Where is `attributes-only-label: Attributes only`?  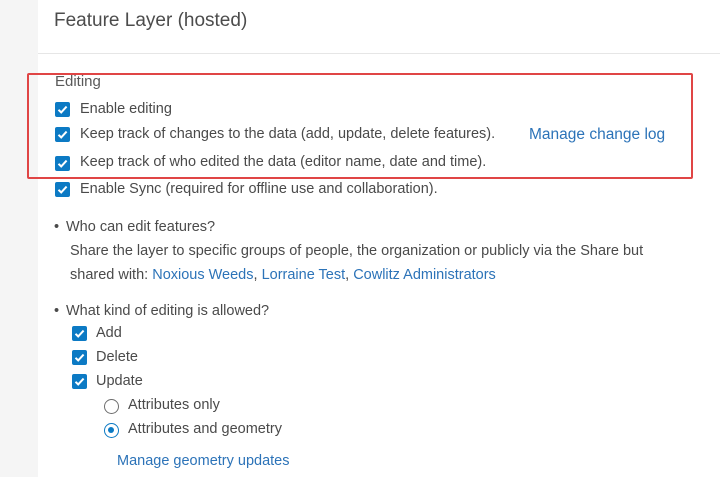 attributes-only-label: Attributes only is located at coordinates (174, 405).